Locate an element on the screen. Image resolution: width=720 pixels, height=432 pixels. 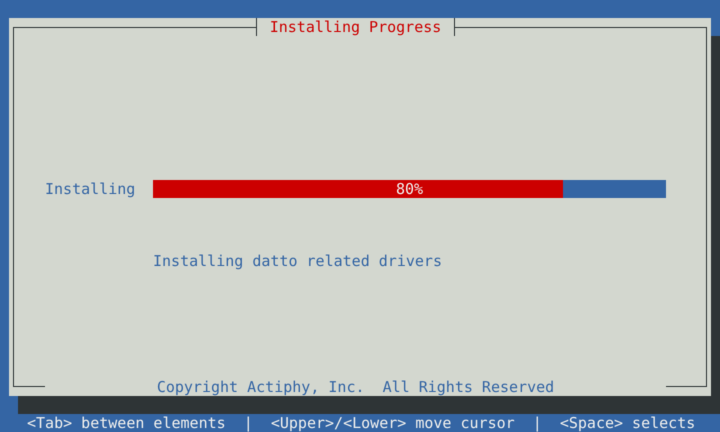
status-message: Installing datto related drivers is located at coordinates (297, 261).